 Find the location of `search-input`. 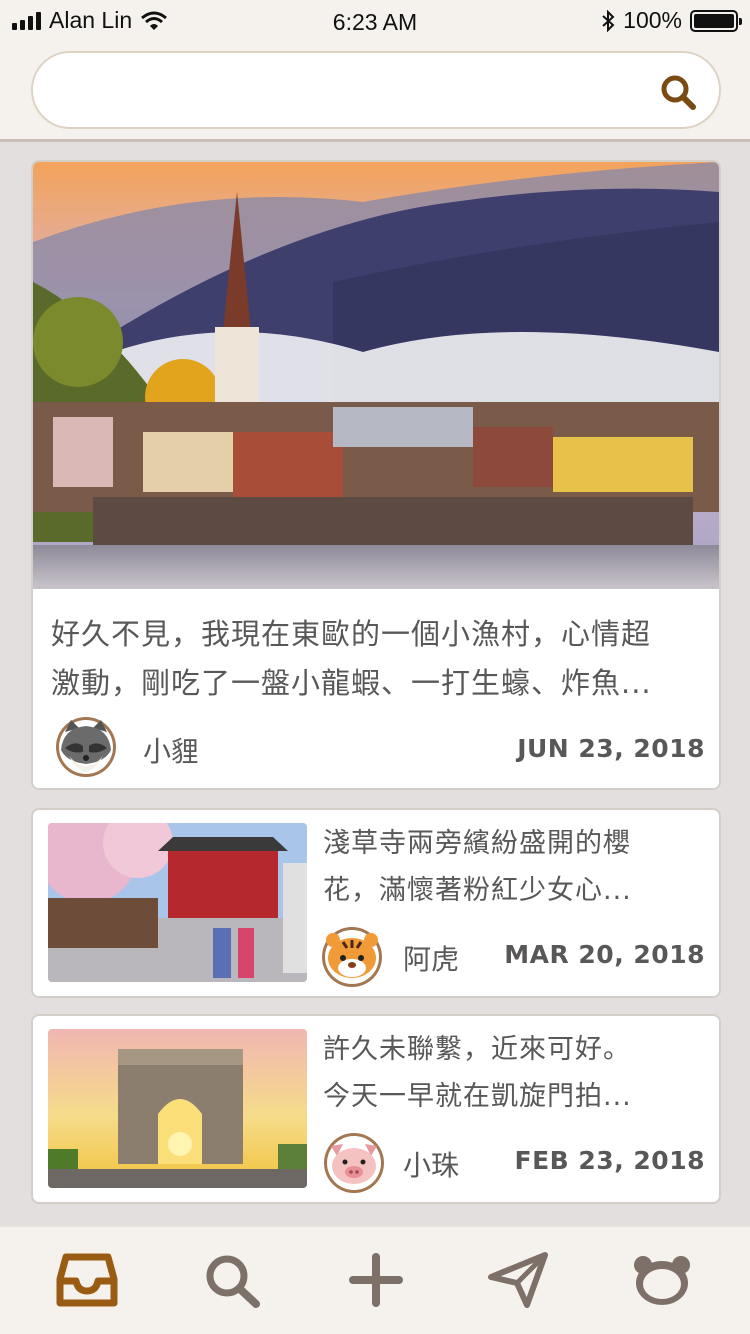

search-input is located at coordinates (358, 91).